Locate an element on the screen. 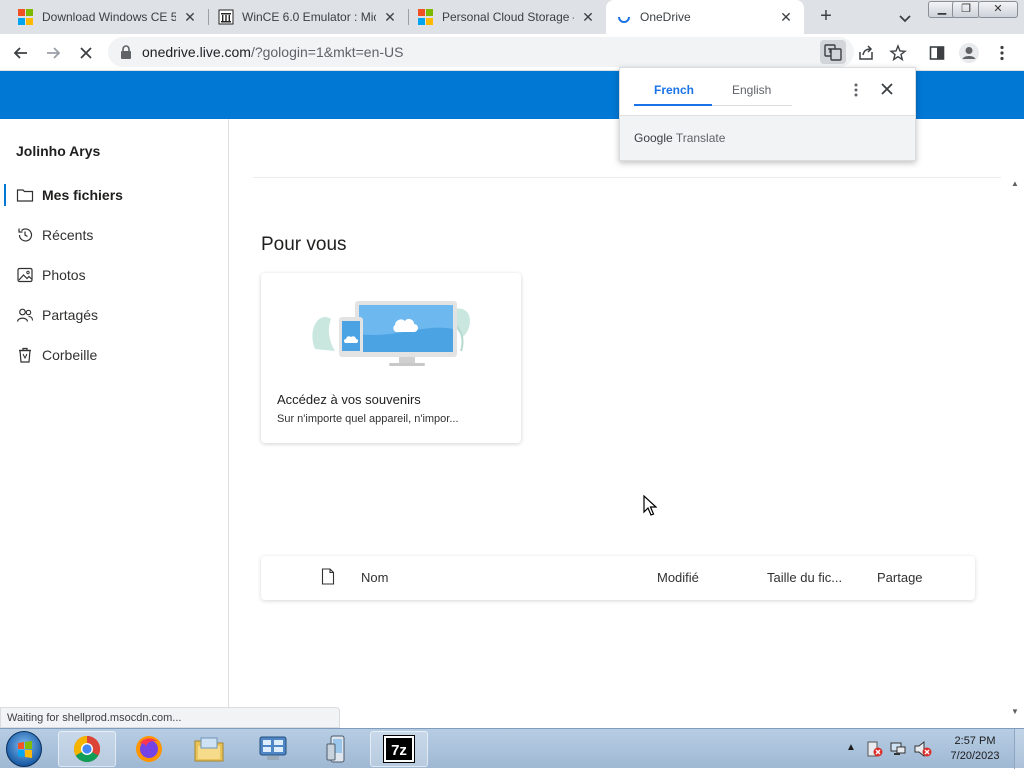  tab-title: WinCE 6.0 Emulator : Mic is located at coordinates (309, 17).